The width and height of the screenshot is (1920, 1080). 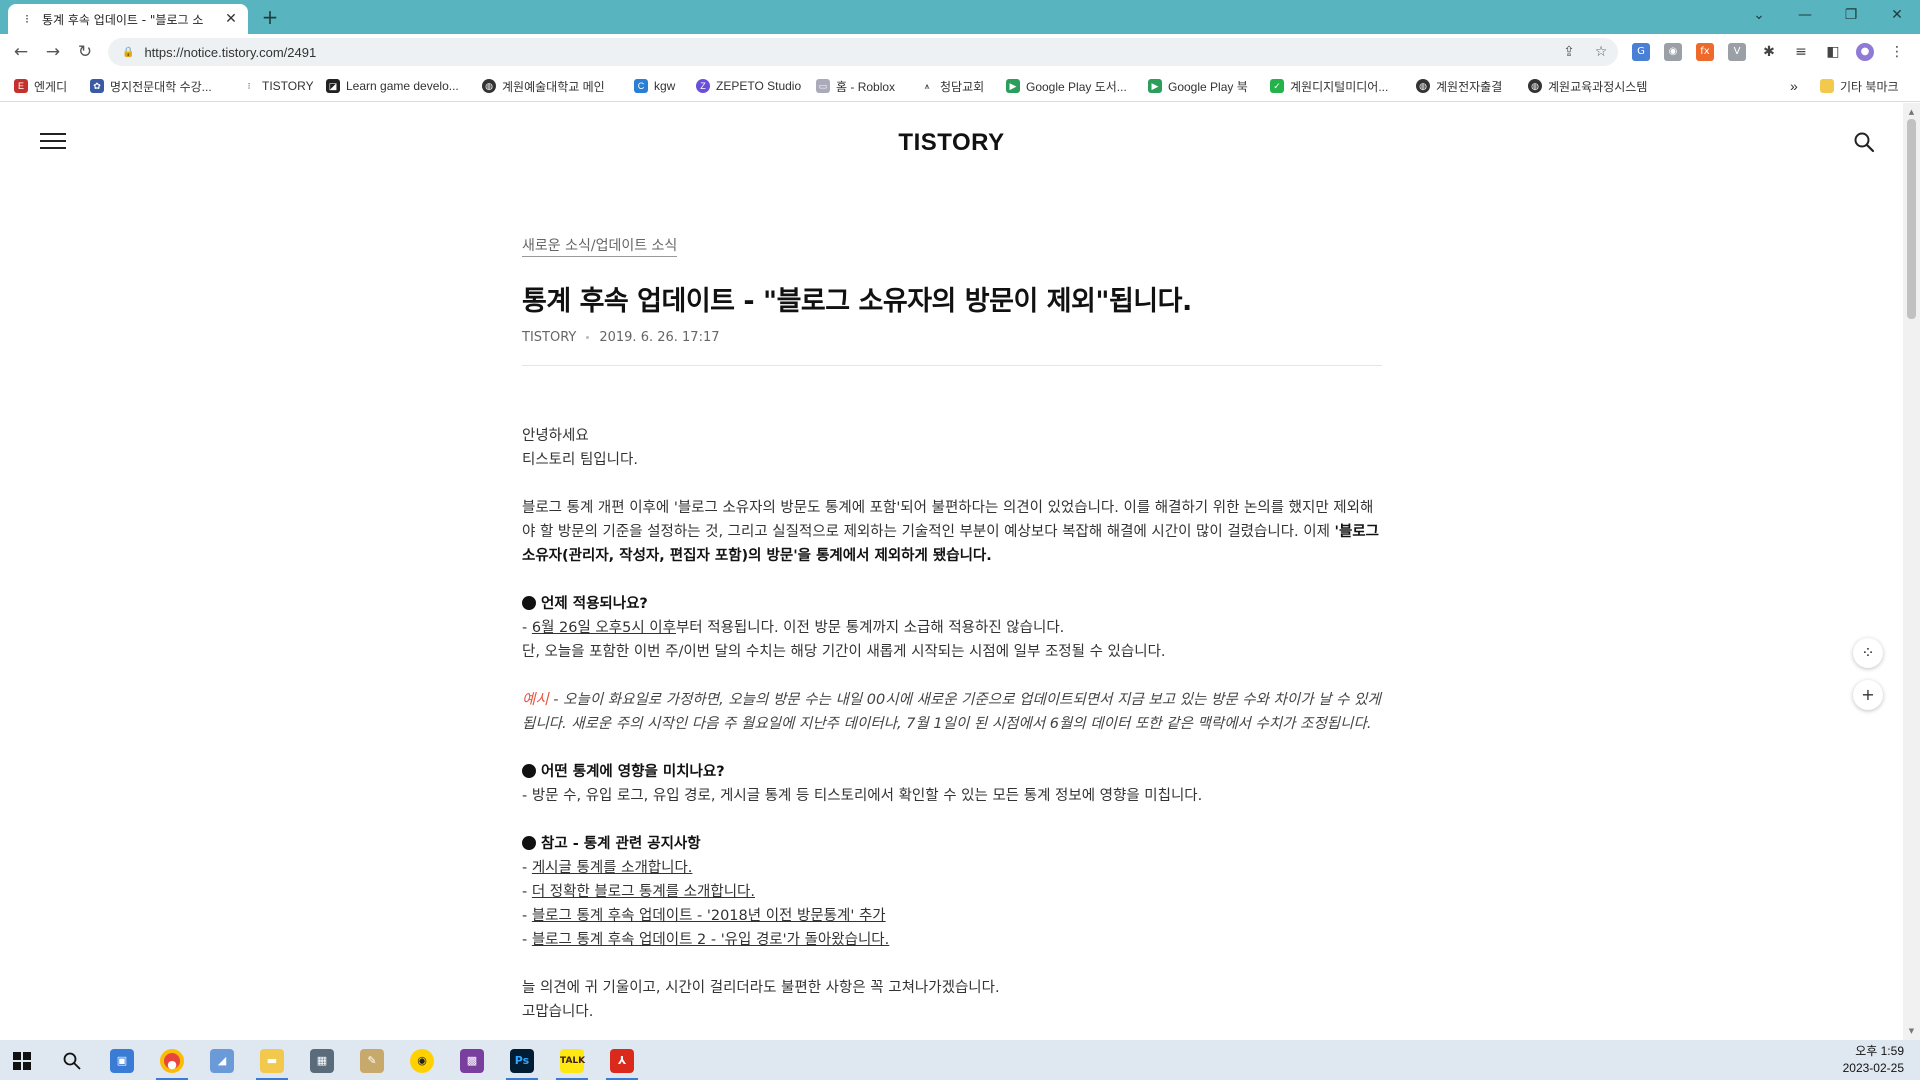 What do you see at coordinates (1865, 52) in the screenshot?
I see `profile-avatar: ●` at bounding box center [1865, 52].